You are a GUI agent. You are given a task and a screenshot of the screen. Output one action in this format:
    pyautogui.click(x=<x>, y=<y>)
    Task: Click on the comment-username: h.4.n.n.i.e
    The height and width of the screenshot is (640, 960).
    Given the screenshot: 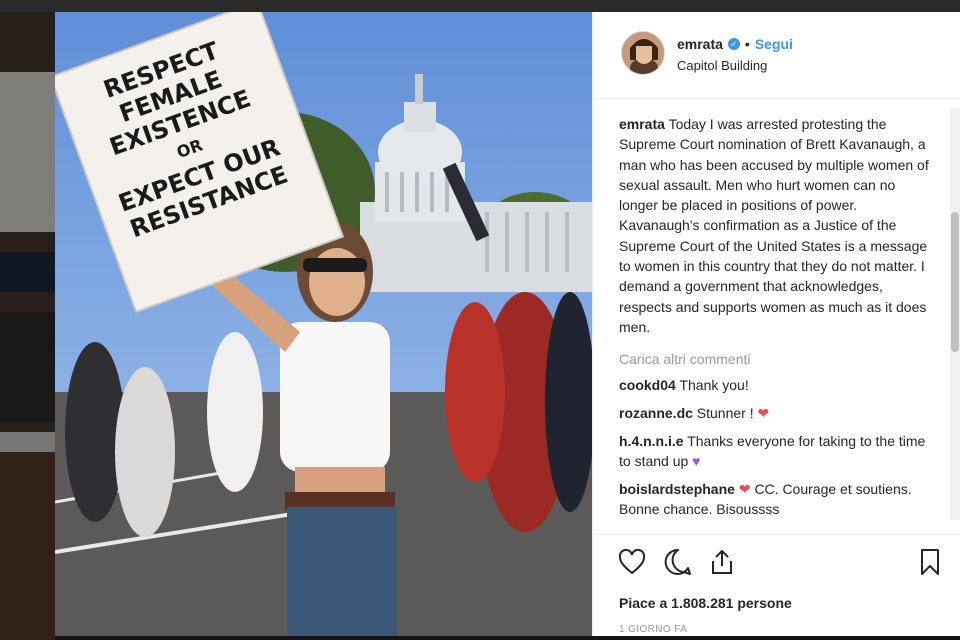 What is the action you would take?
    pyautogui.click(x=651, y=441)
    